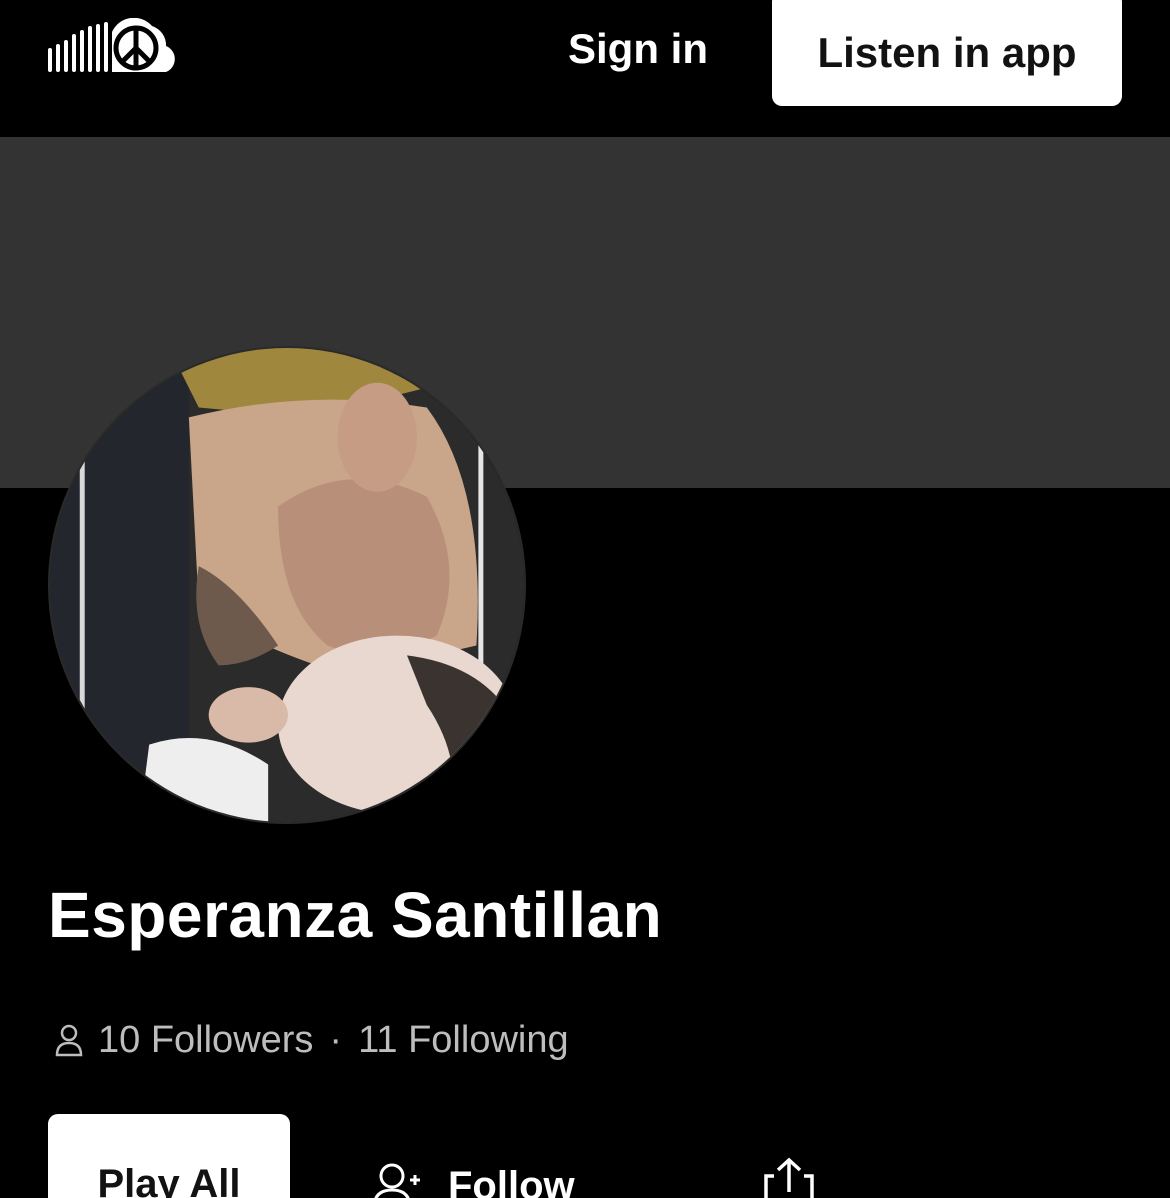  I want to click on soundcloud-peace-logo-icon, so click(115, 46).